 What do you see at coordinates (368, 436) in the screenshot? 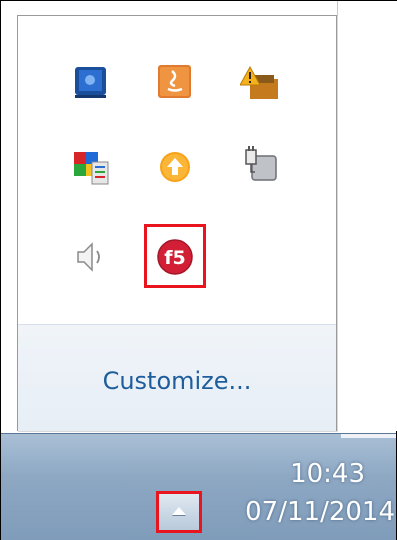
I see `taskbar-edge` at bounding box center [368, 436].